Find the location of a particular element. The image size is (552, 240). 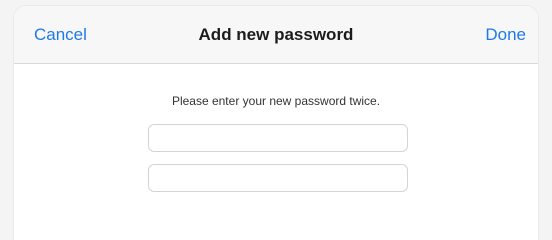

new-password-field is located at coordinates (278, 138).